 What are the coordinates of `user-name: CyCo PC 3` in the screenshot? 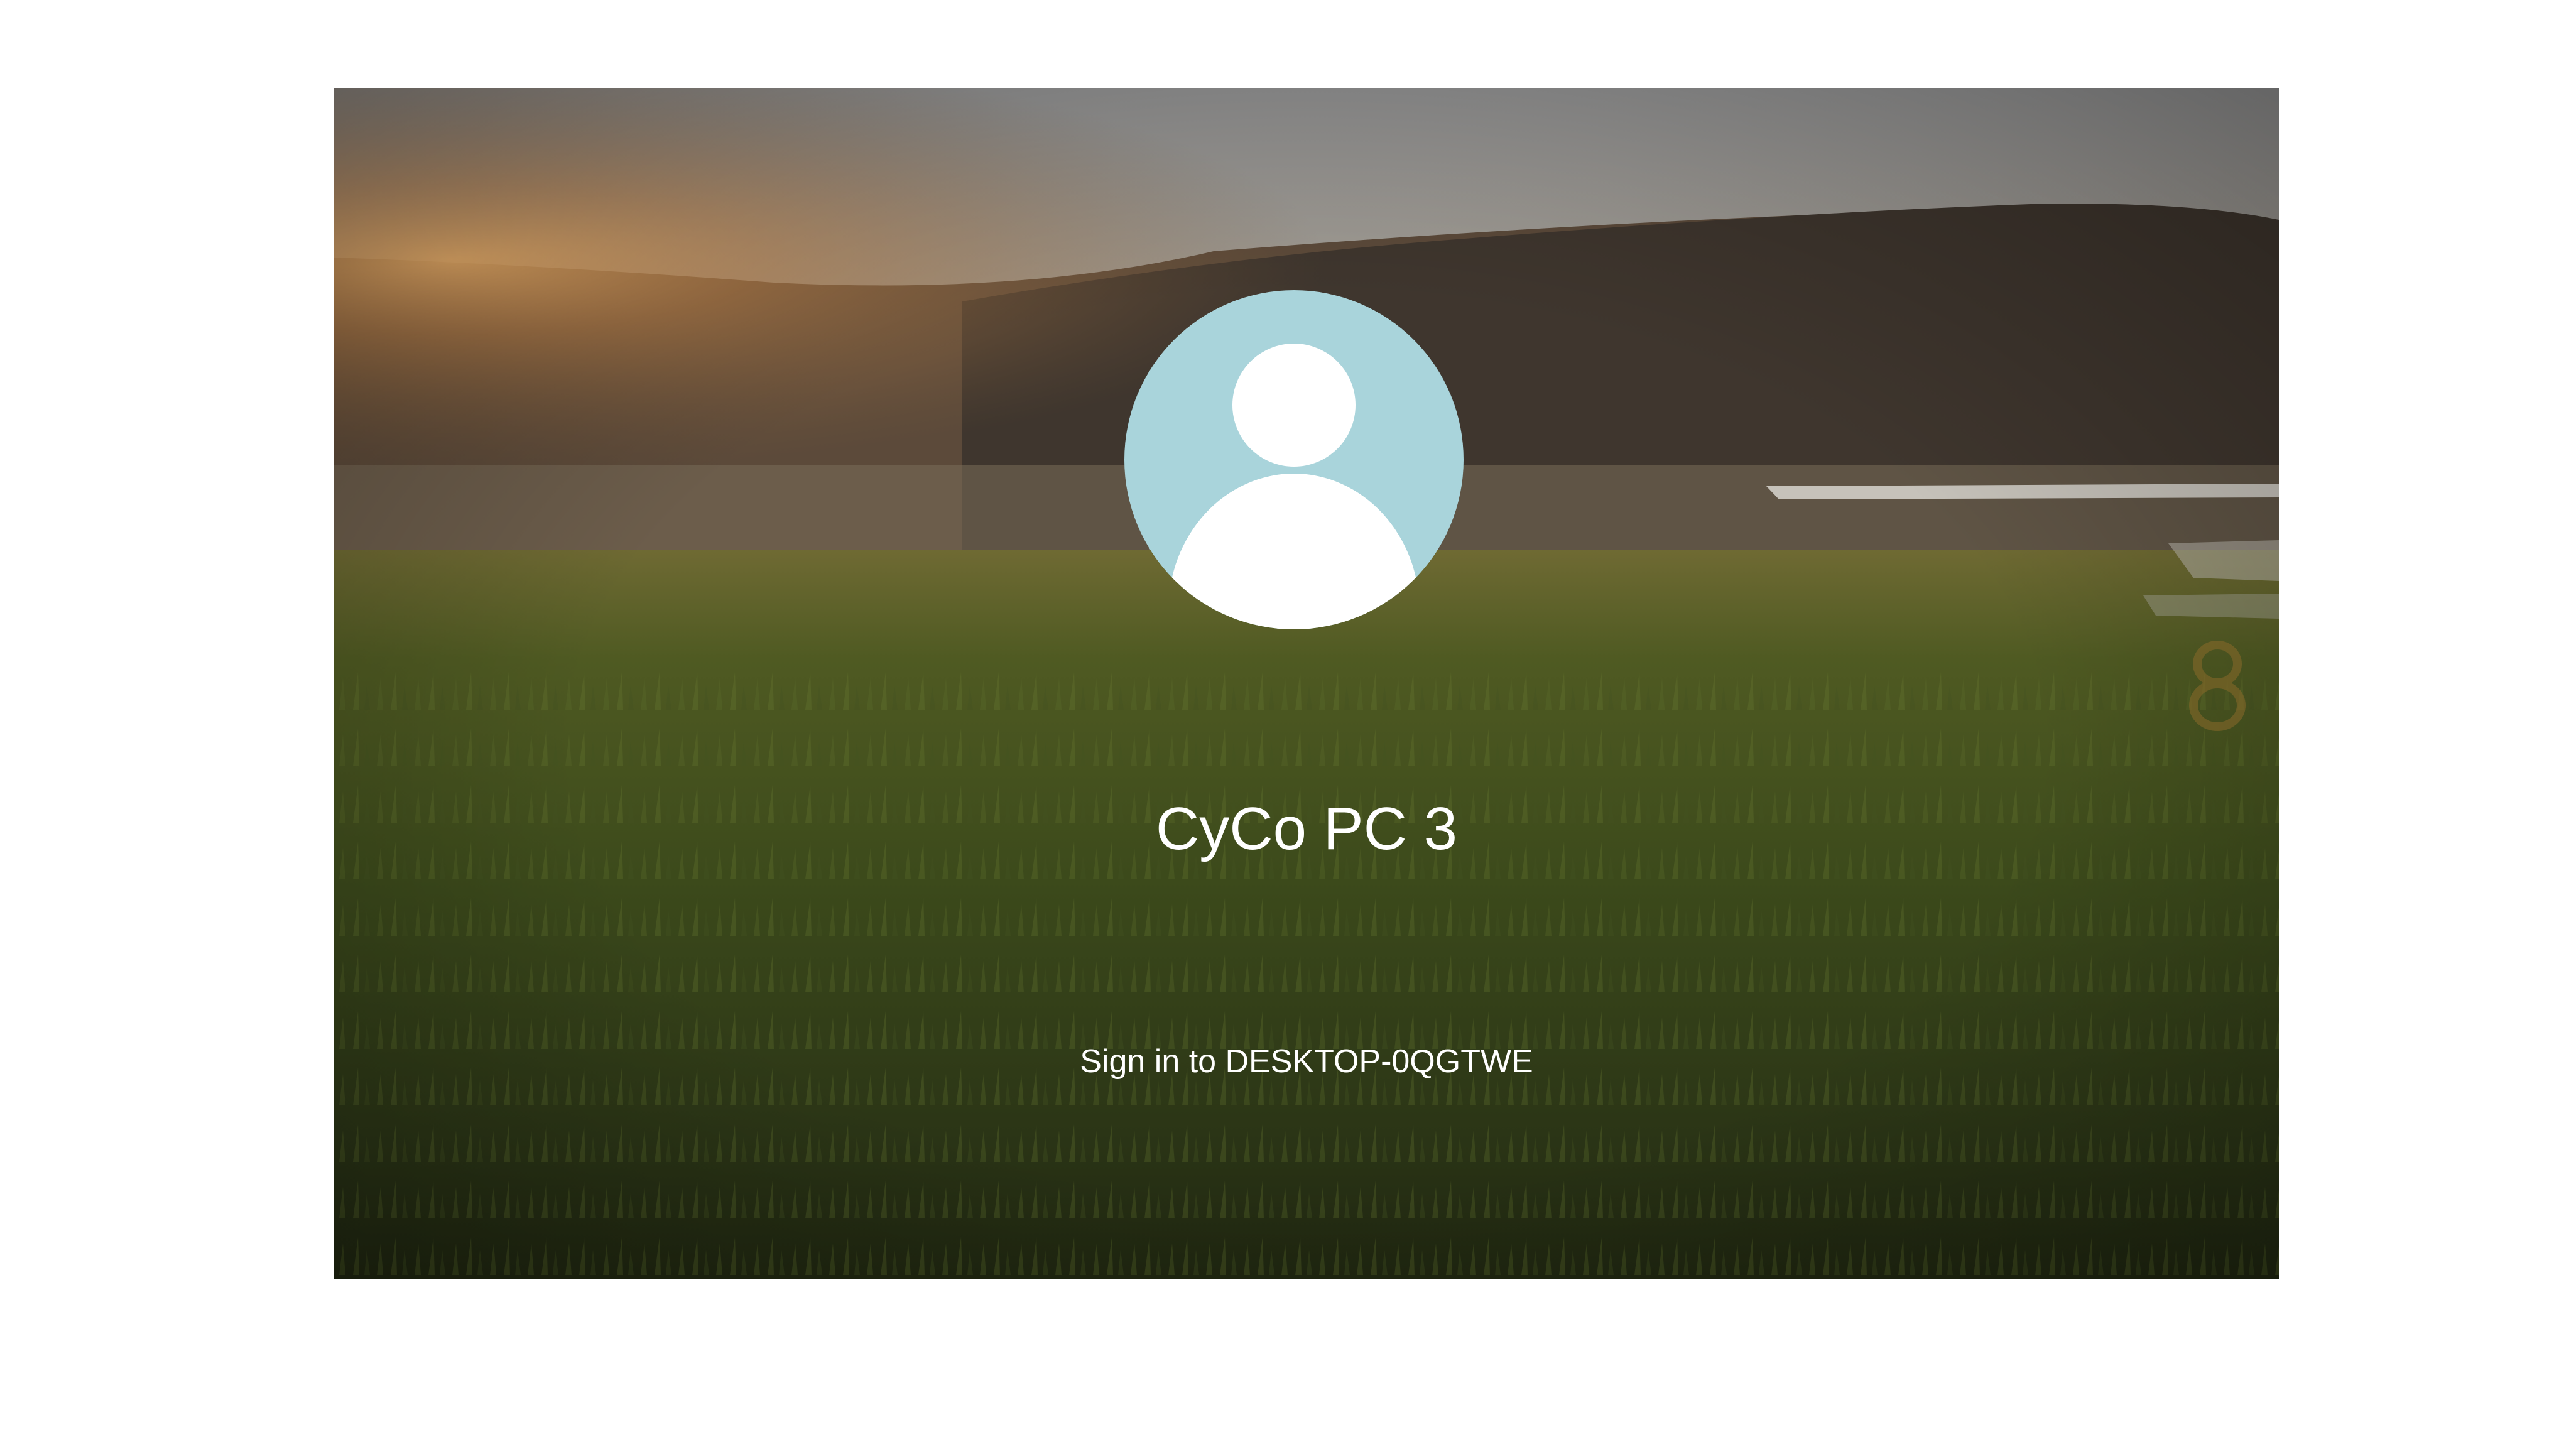 It's located at (1307, 828).